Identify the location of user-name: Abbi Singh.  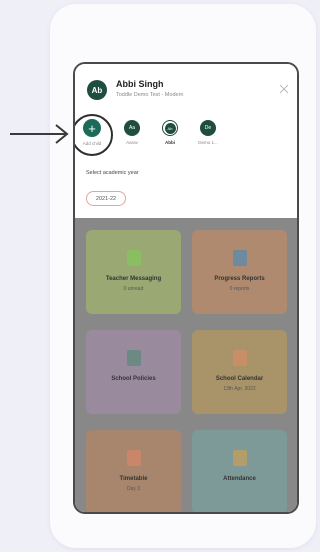
(140, 84).